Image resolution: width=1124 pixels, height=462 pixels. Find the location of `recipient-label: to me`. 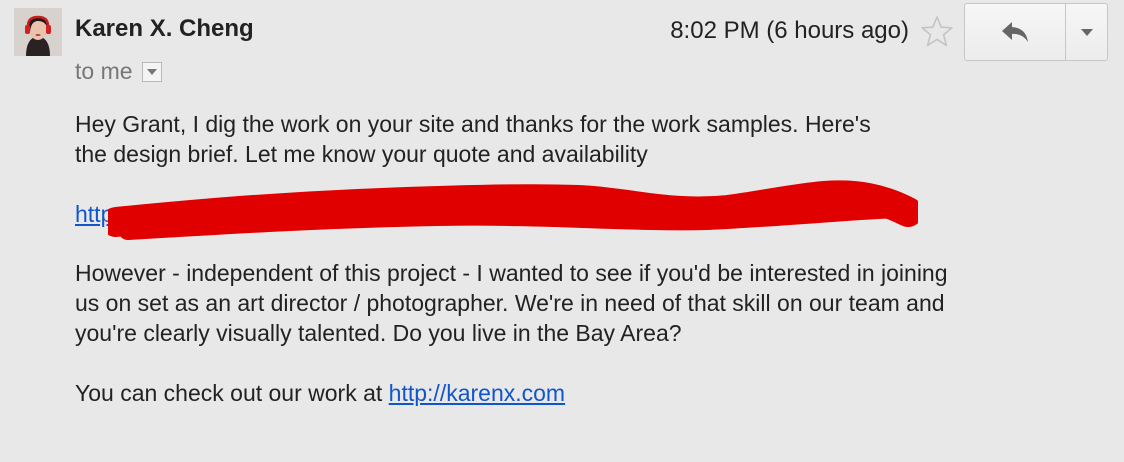

recipient-label: to me is located at coordinates (104, 71).